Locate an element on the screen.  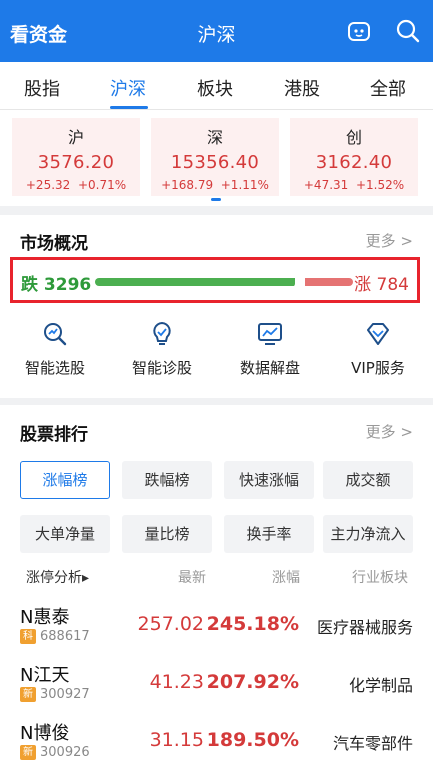
chip-top-losers: 跌幅榜 is located at coordinates (167, 480).